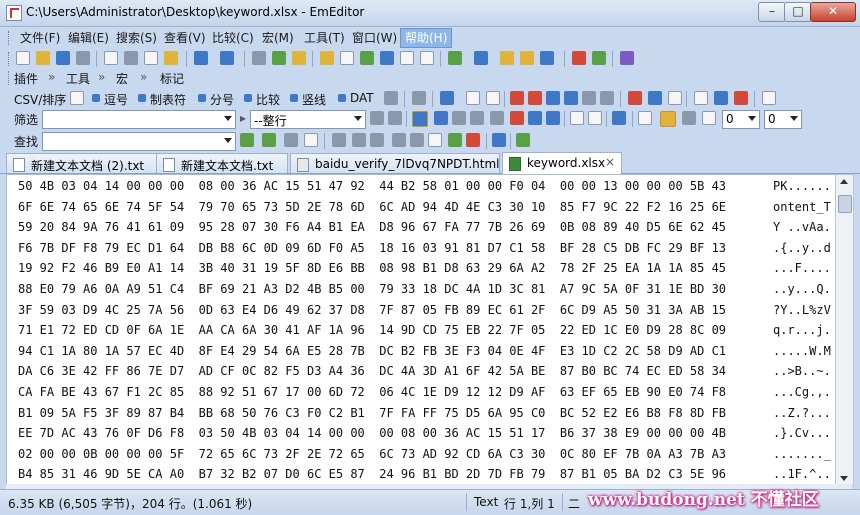  I want to click on menu-view: 查看(V), so click(185, 38).